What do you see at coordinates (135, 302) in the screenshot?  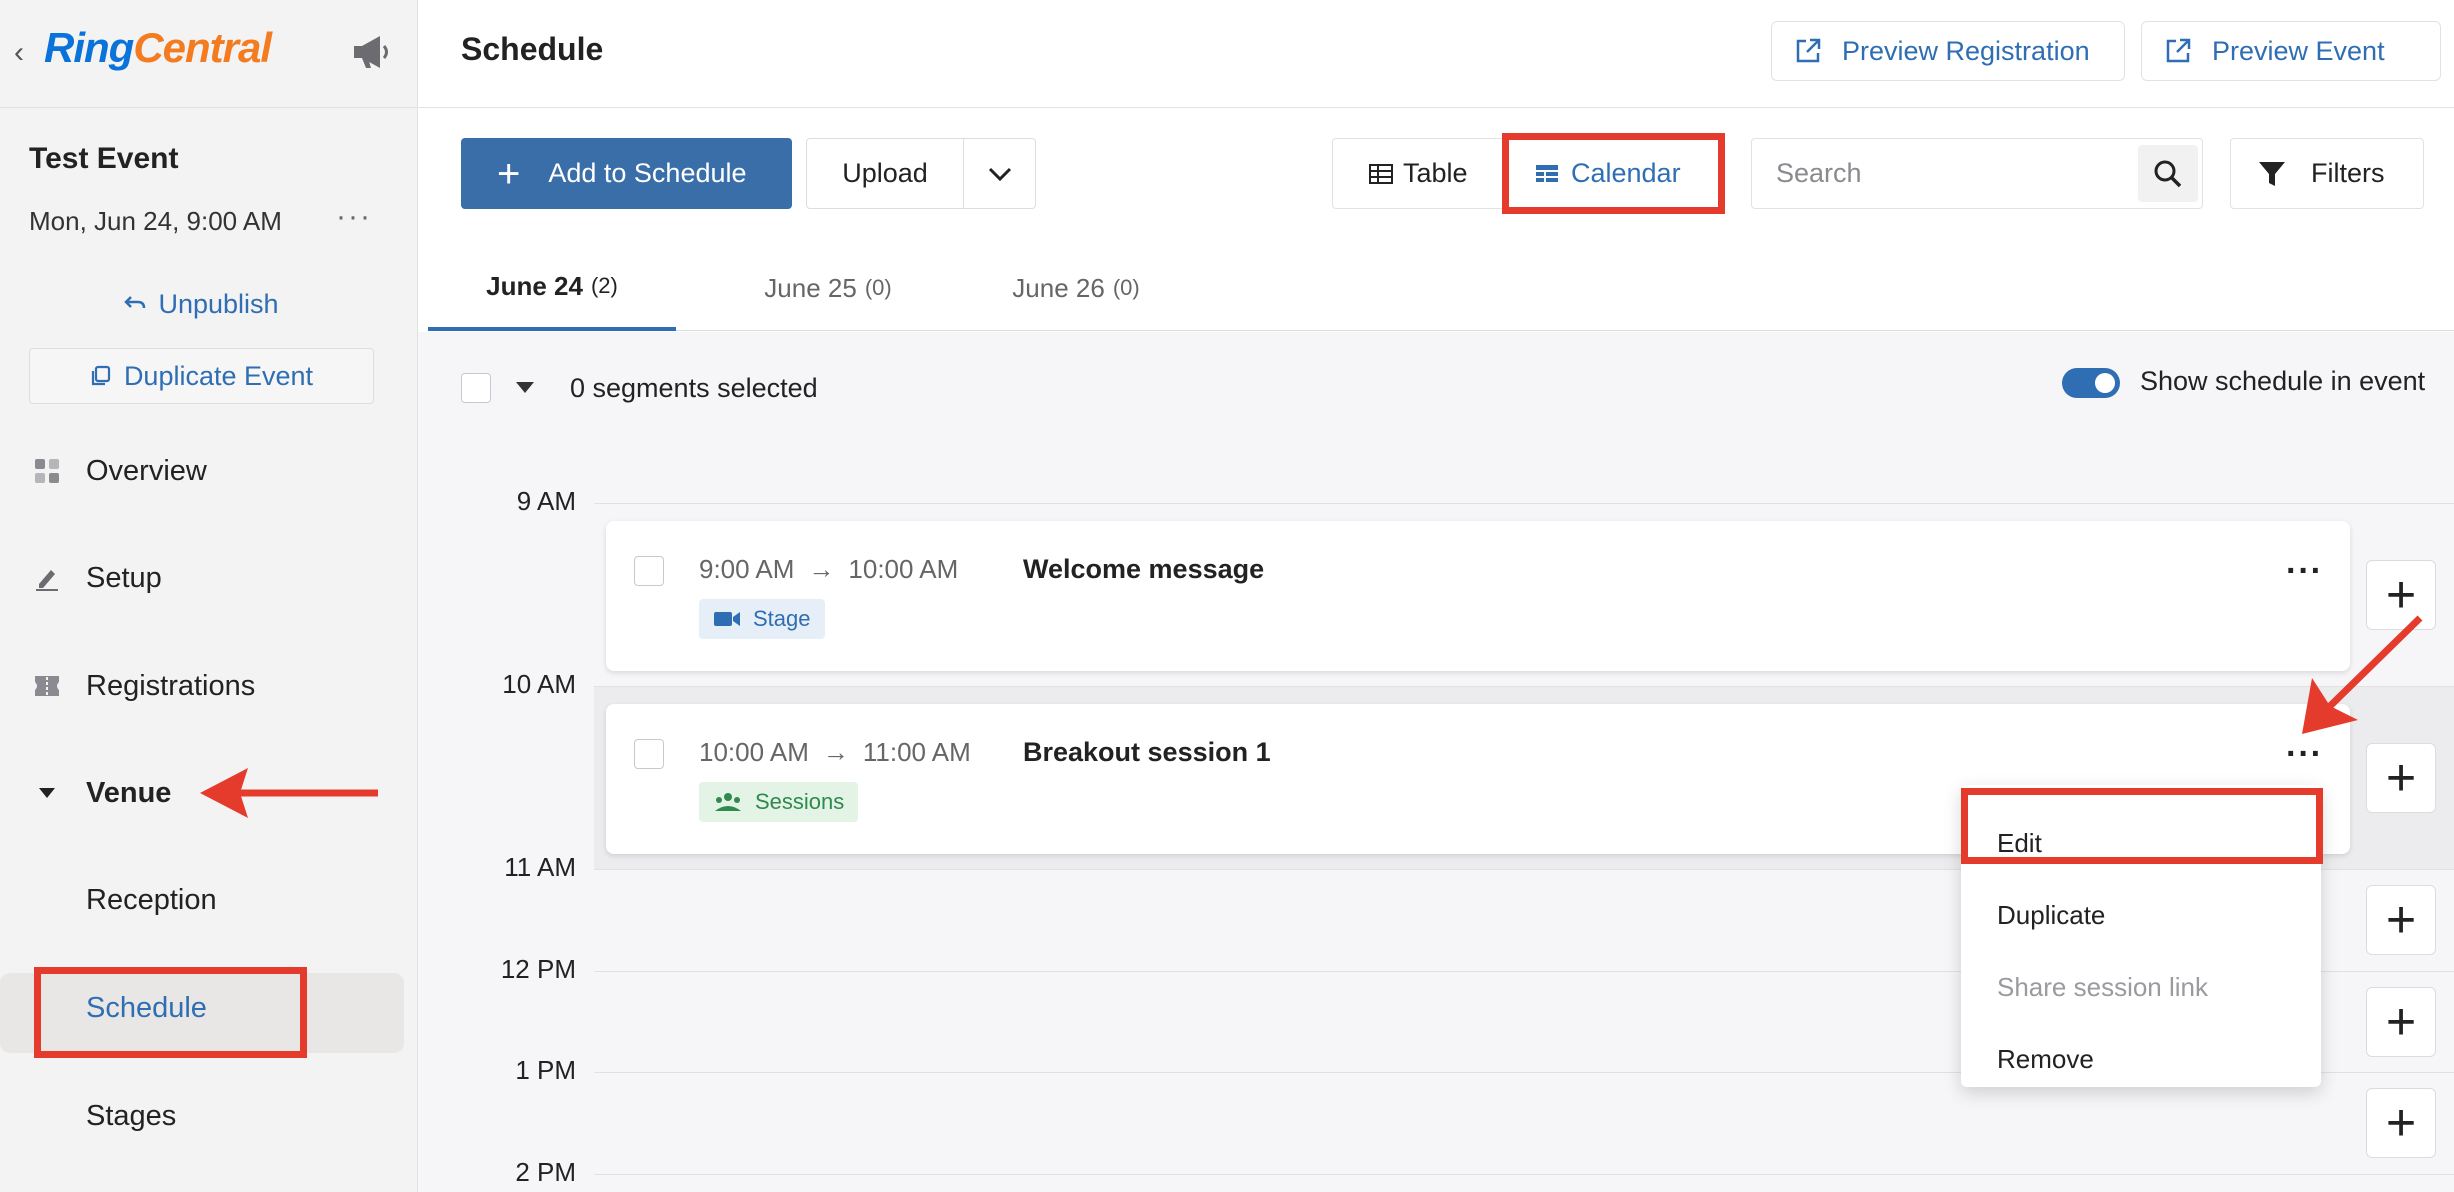 I see `undo-icon` at bounding box center [135, 302].